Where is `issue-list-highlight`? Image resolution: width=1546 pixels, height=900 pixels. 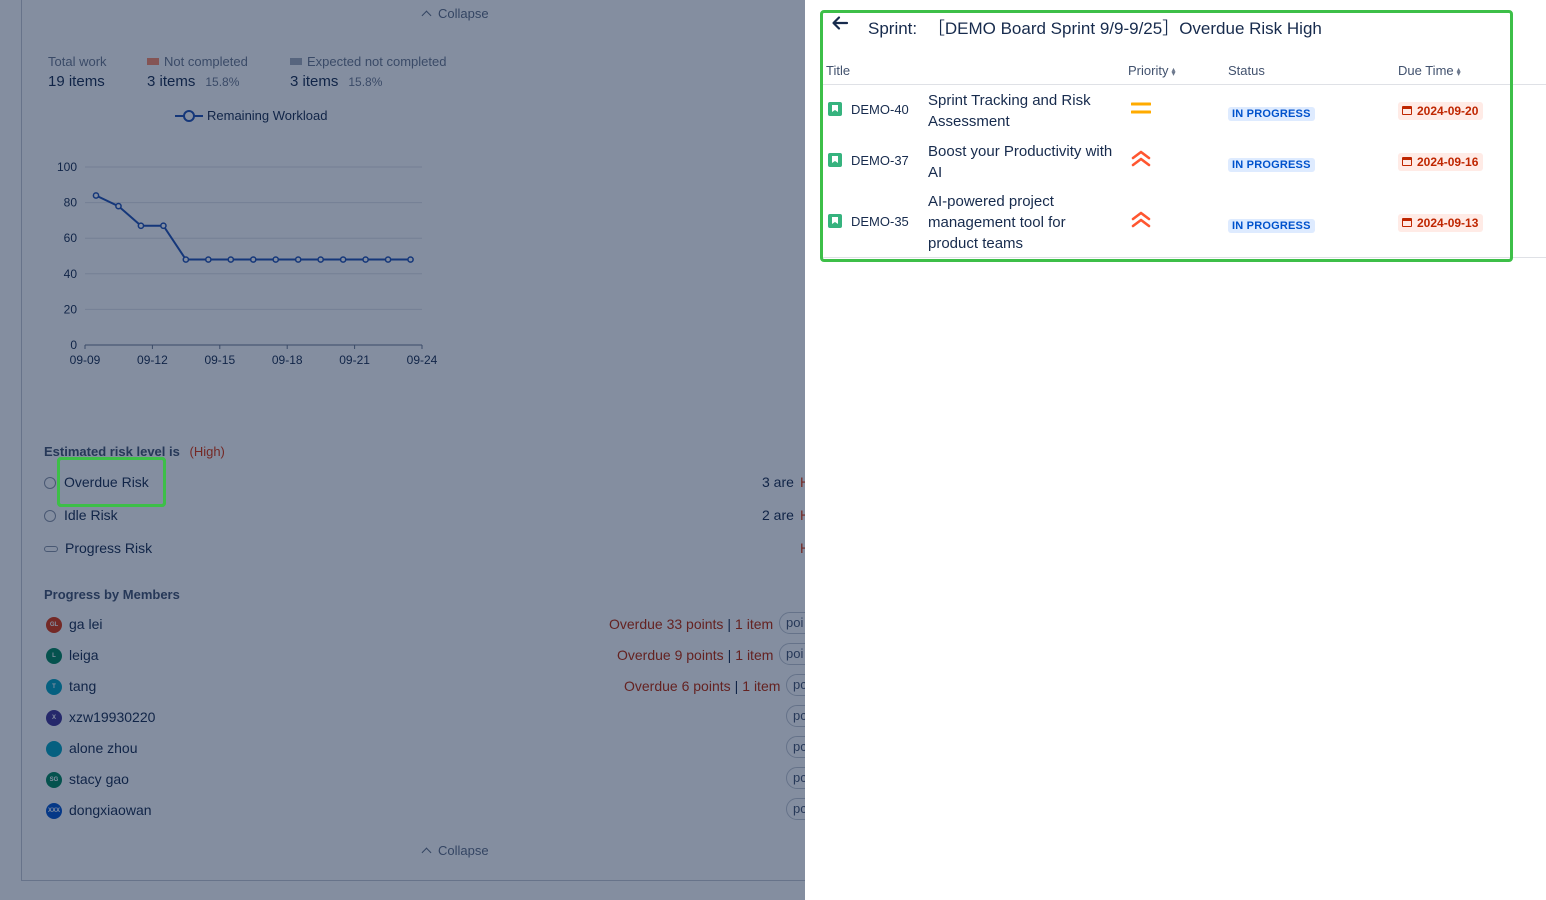 issue-list-highlight is located at coordinates (1166, 136).